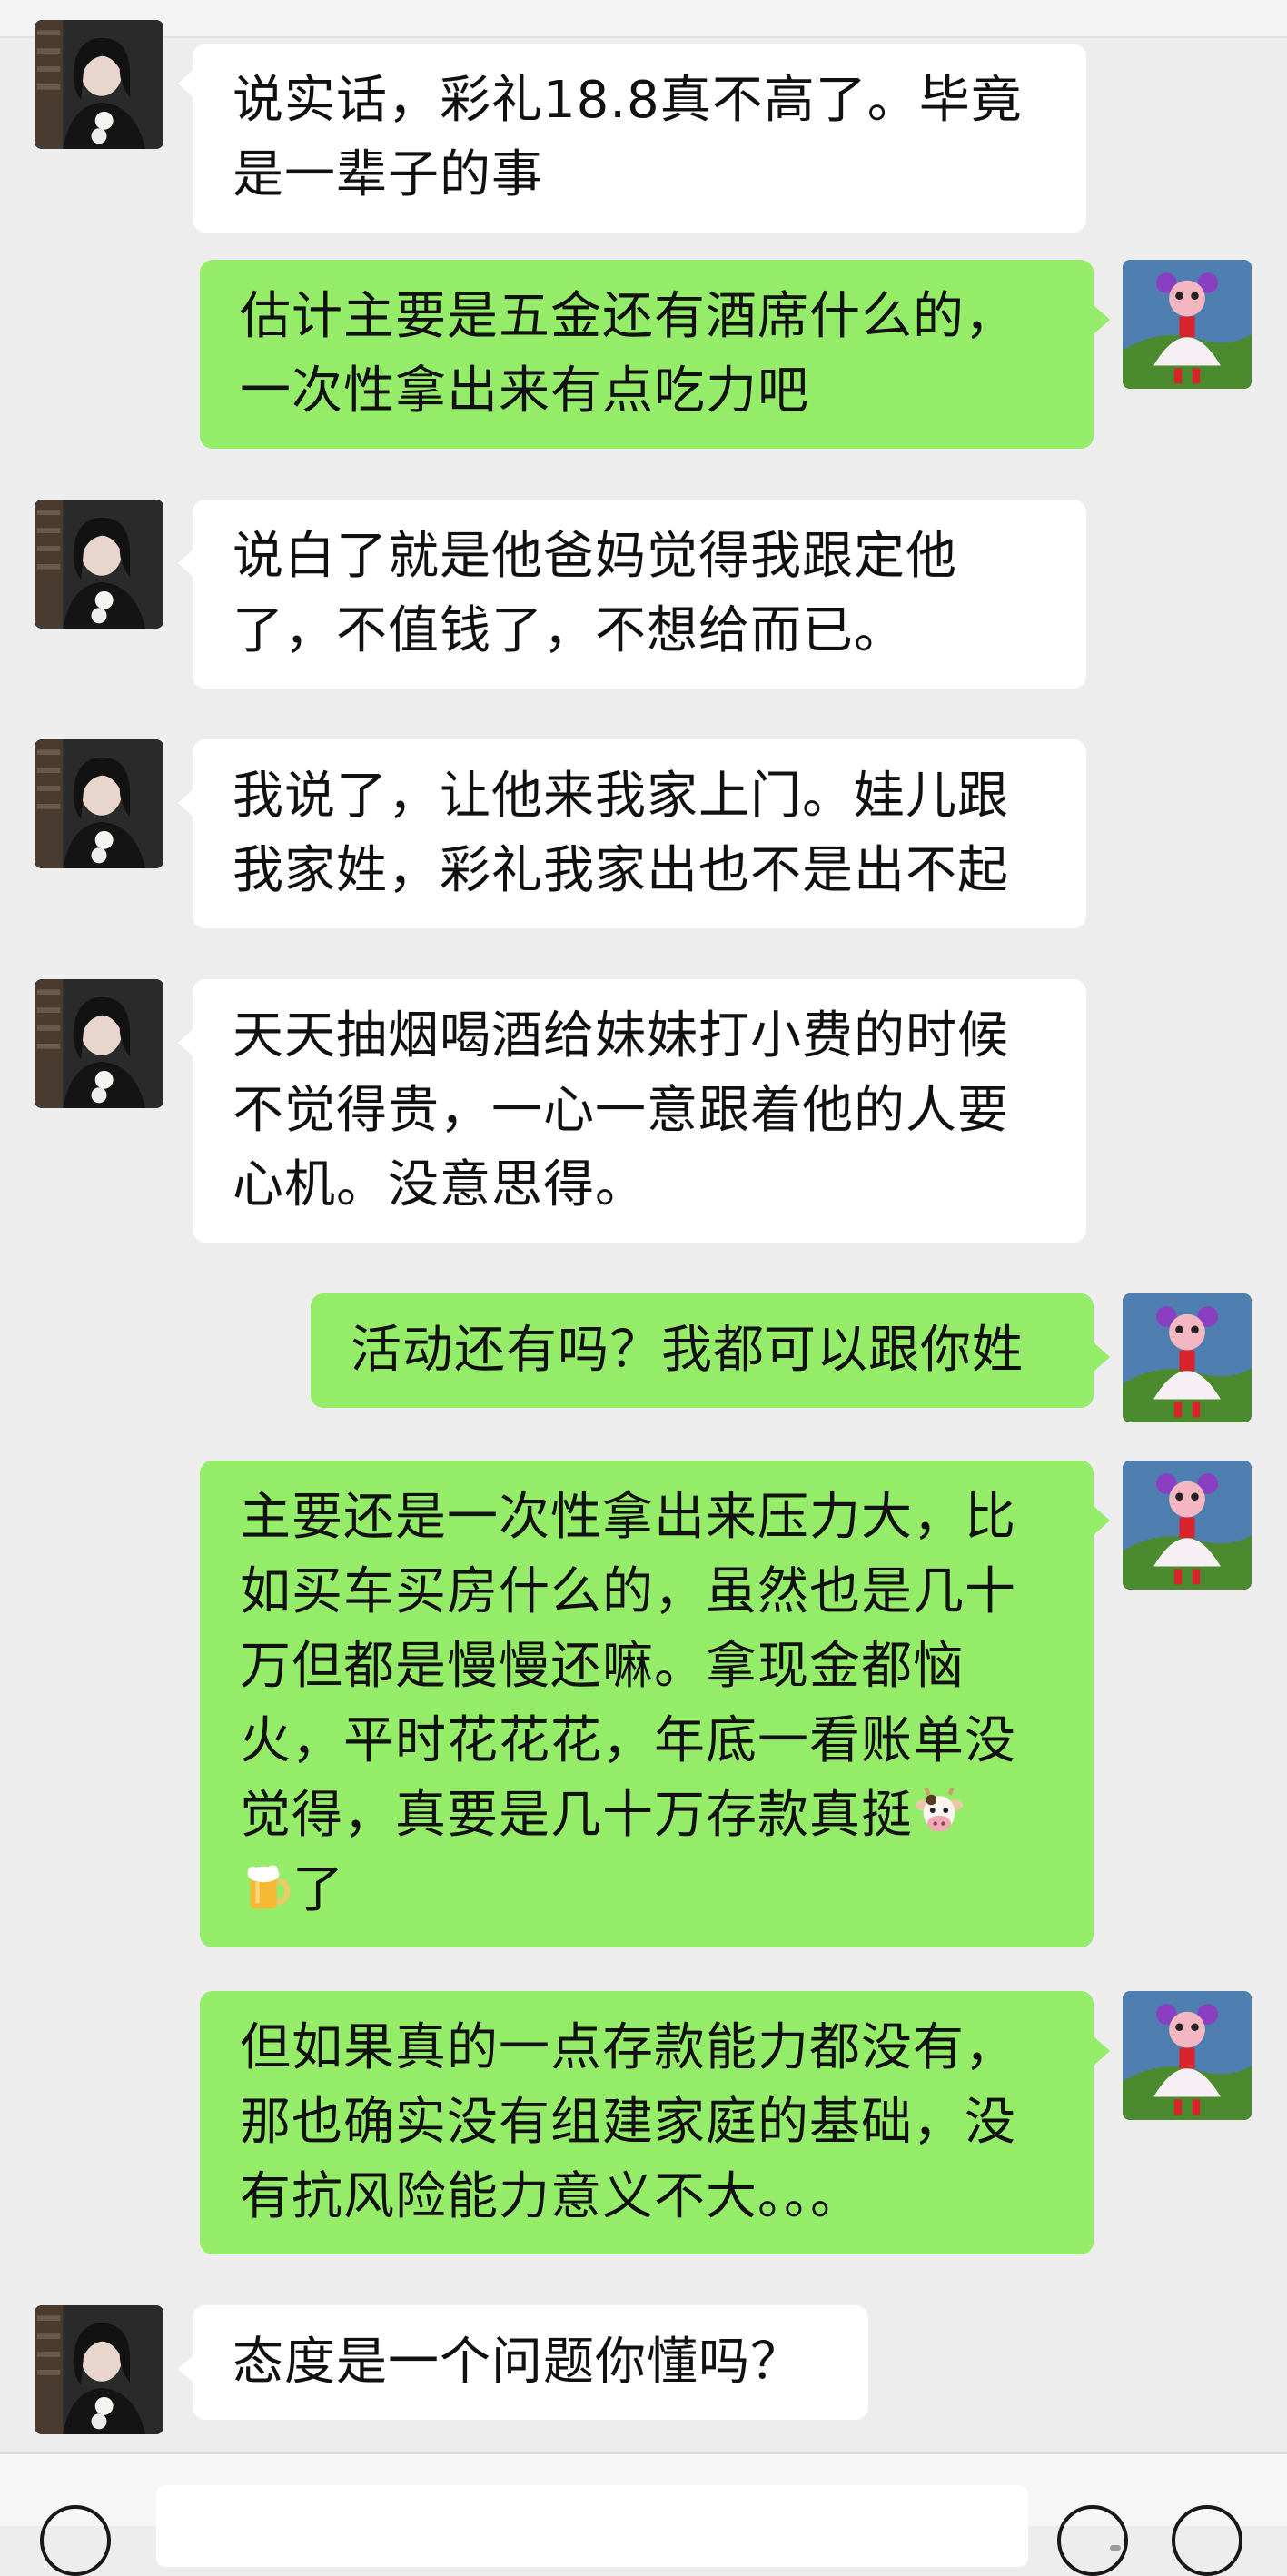  I want to click on message-bubble: 态度是一个问题你懂吗？, so click(530, 2362).